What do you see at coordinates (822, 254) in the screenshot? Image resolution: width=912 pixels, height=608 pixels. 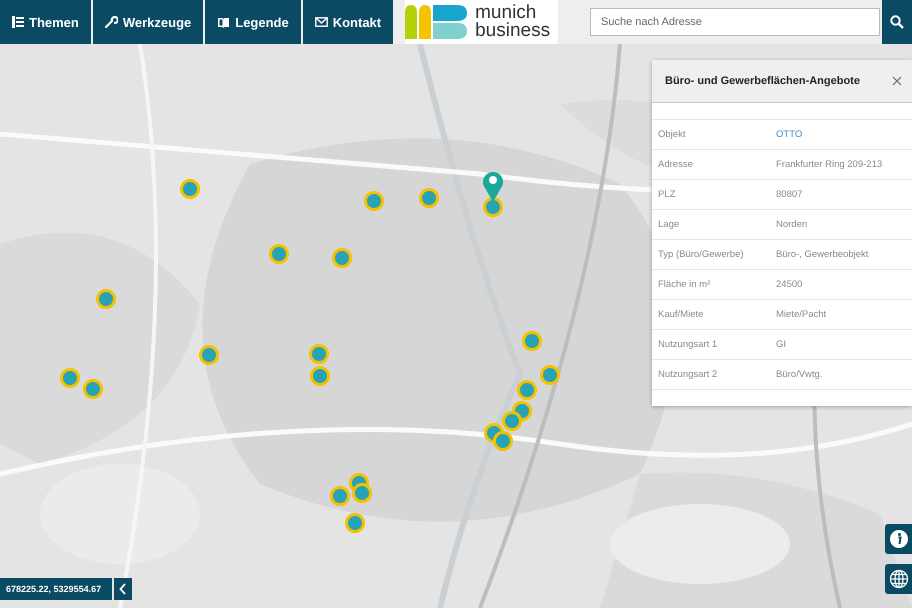 I see `field-value: Büro-, Gewerbeobjekt` at bounding box center [822, 254].